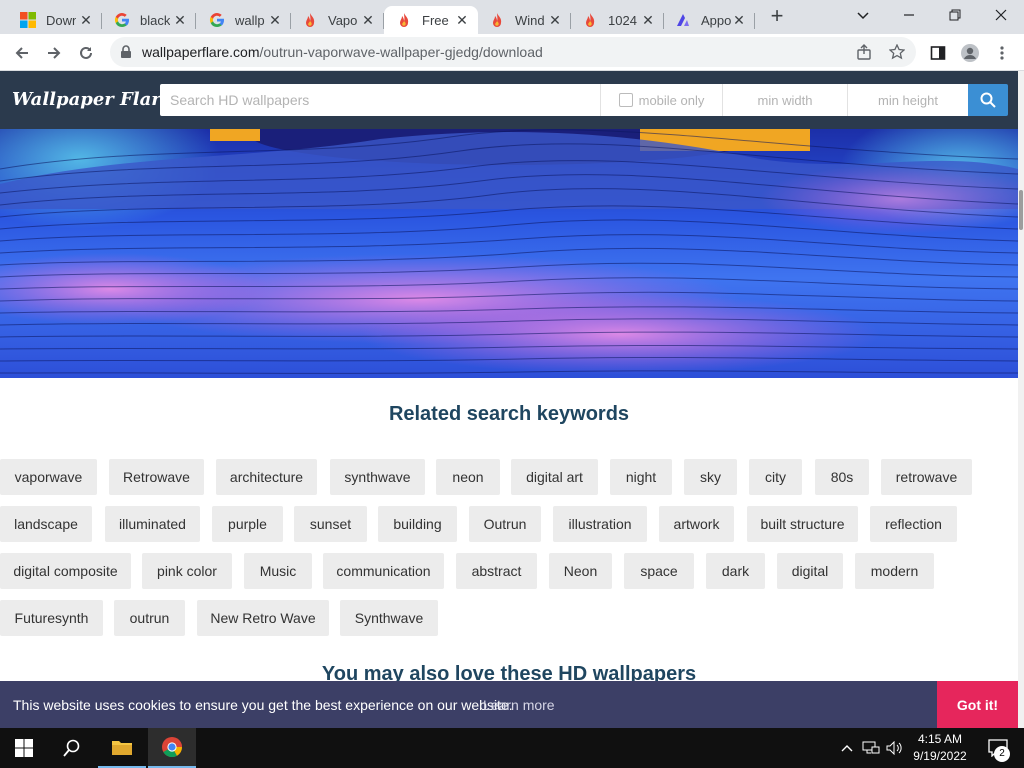  I want to click on keyword-tag: dark, so click(735, 571).